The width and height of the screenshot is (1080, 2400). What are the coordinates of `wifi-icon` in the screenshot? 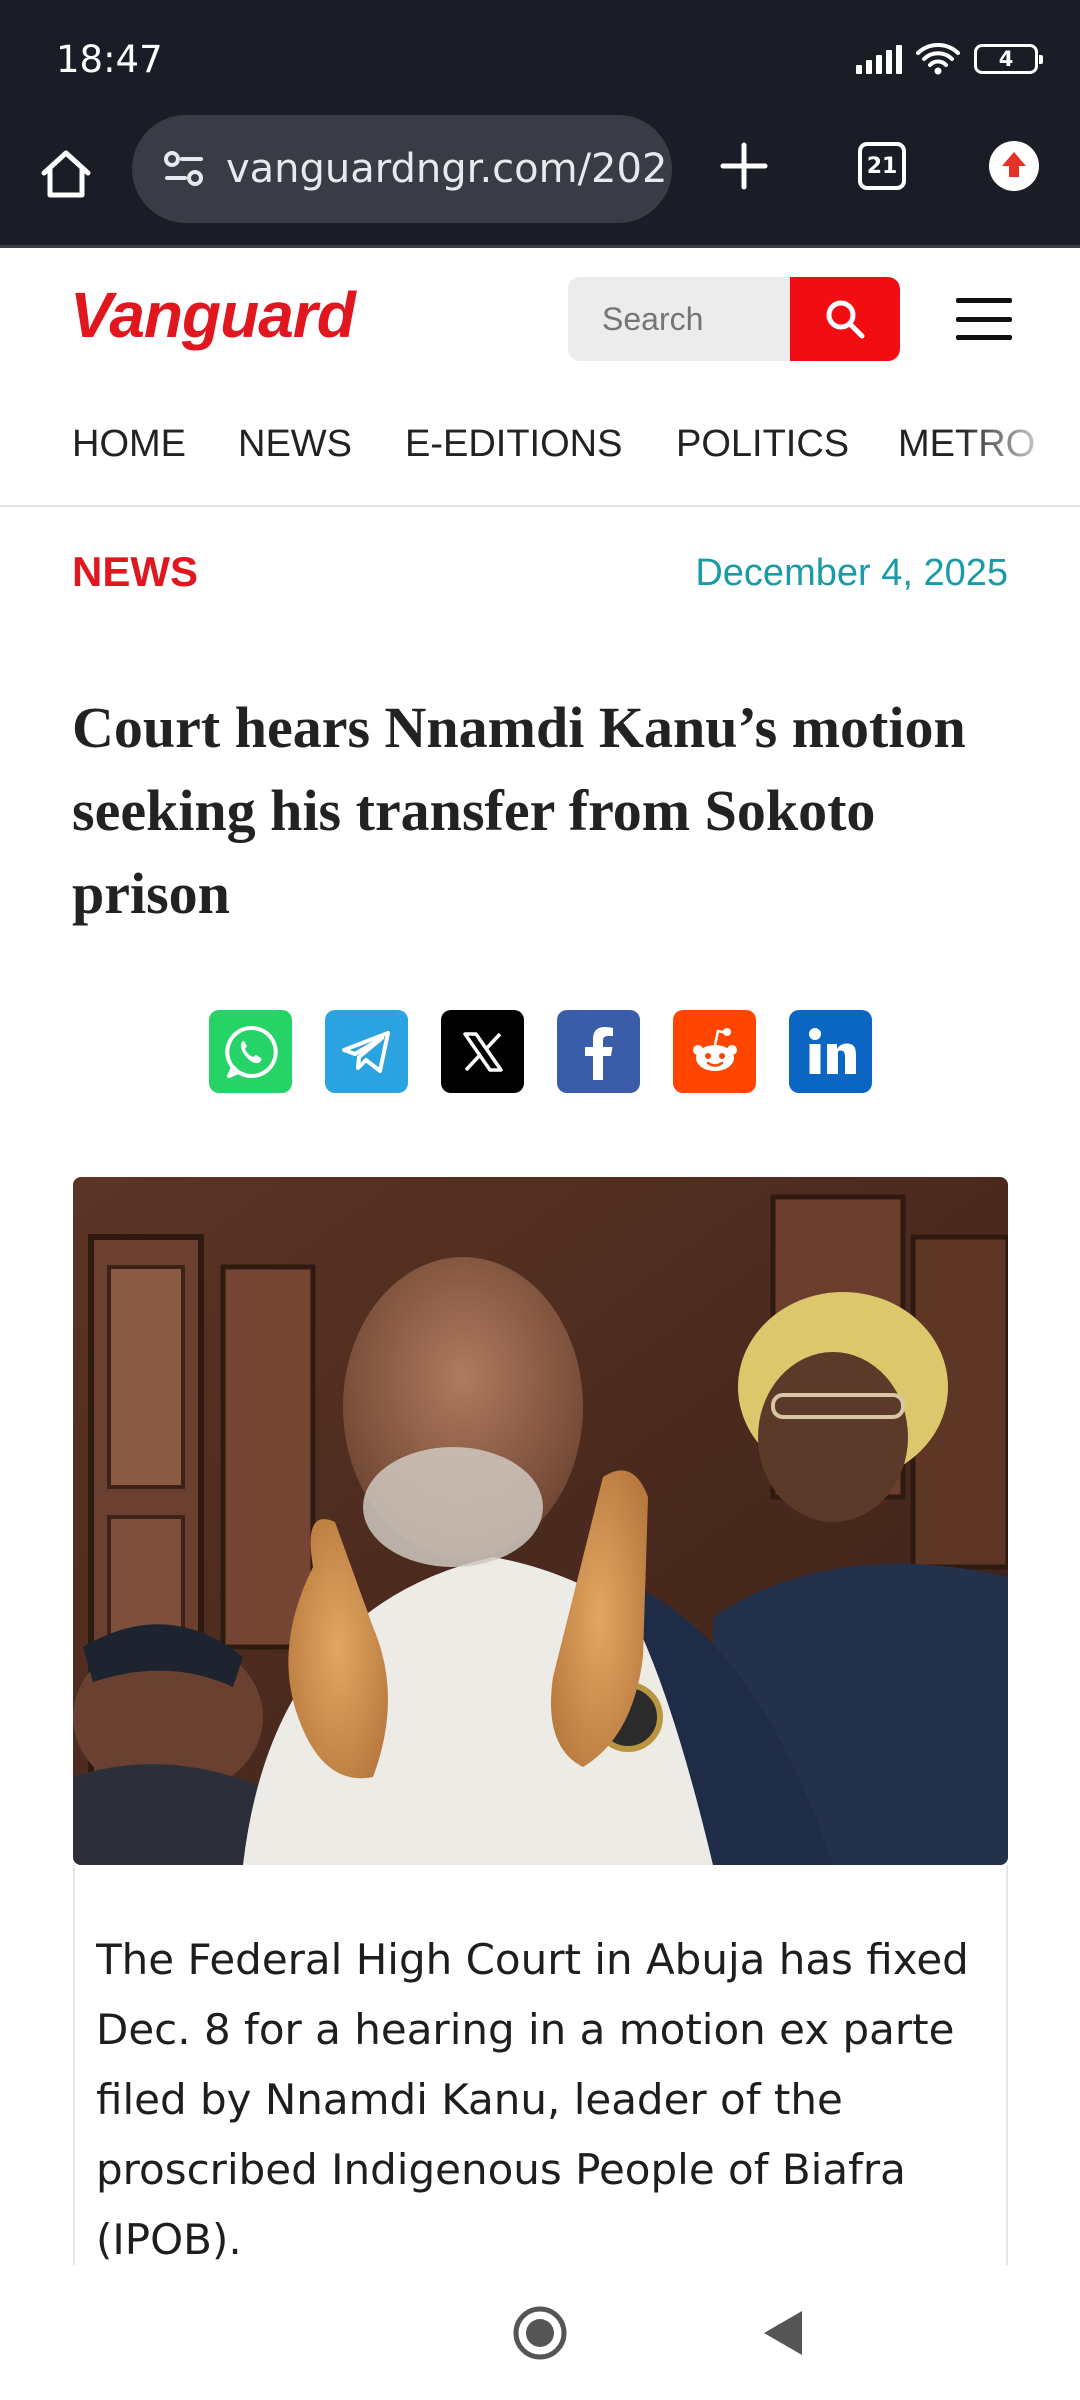 It's located at (938, 59).